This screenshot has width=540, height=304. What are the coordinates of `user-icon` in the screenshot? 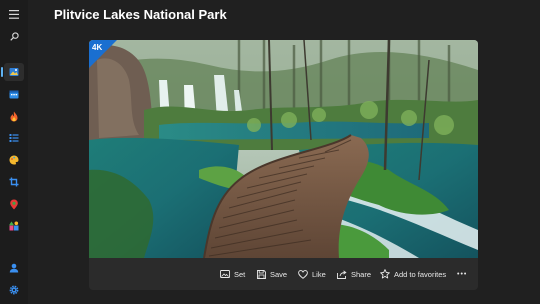 It's located at (14, 268).